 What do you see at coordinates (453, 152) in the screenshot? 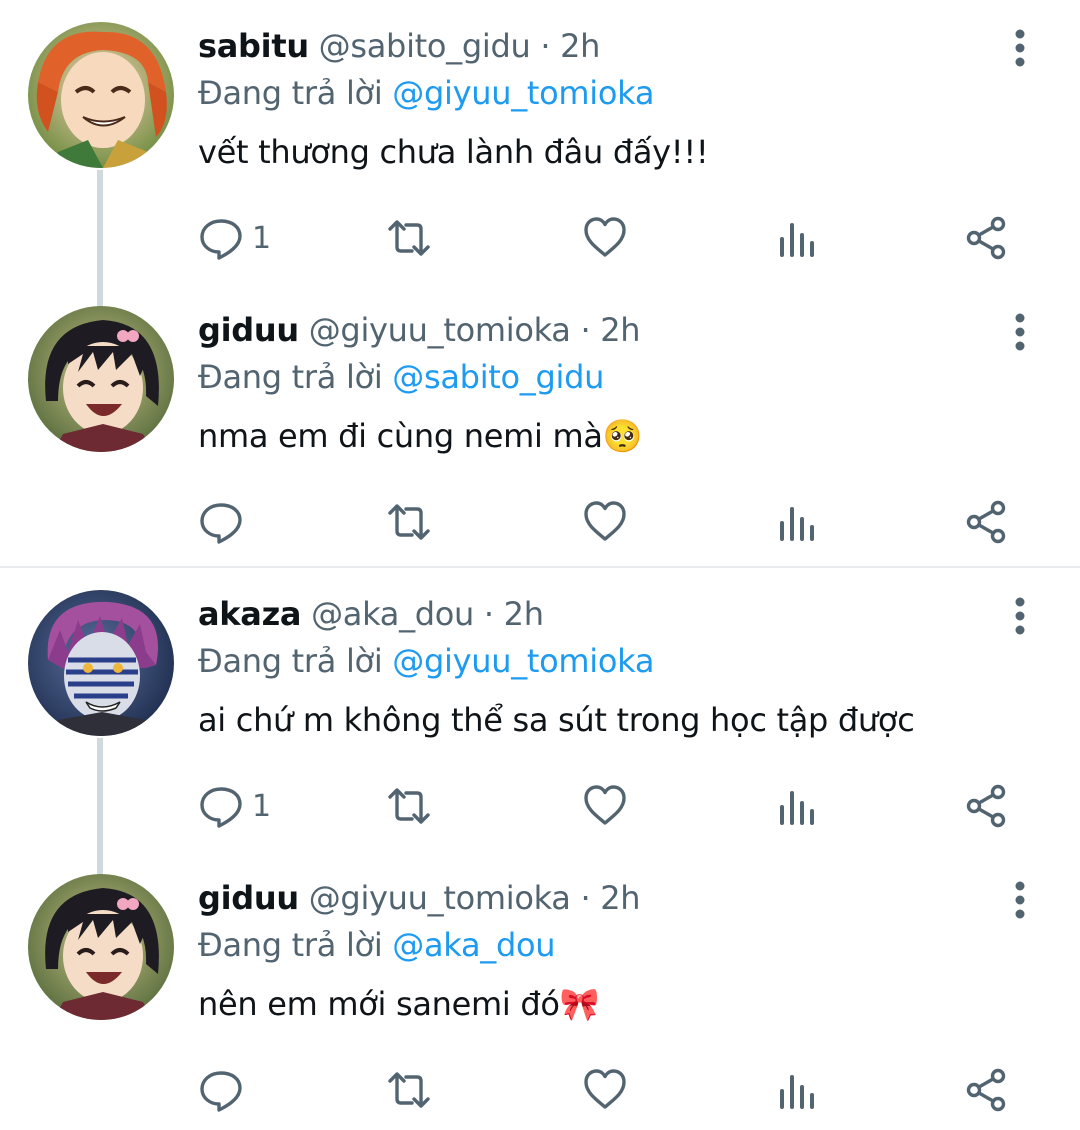
I see `tweet-text: vết thương chưa lành đâu đấy!!!` at bounding box center [453, 152].